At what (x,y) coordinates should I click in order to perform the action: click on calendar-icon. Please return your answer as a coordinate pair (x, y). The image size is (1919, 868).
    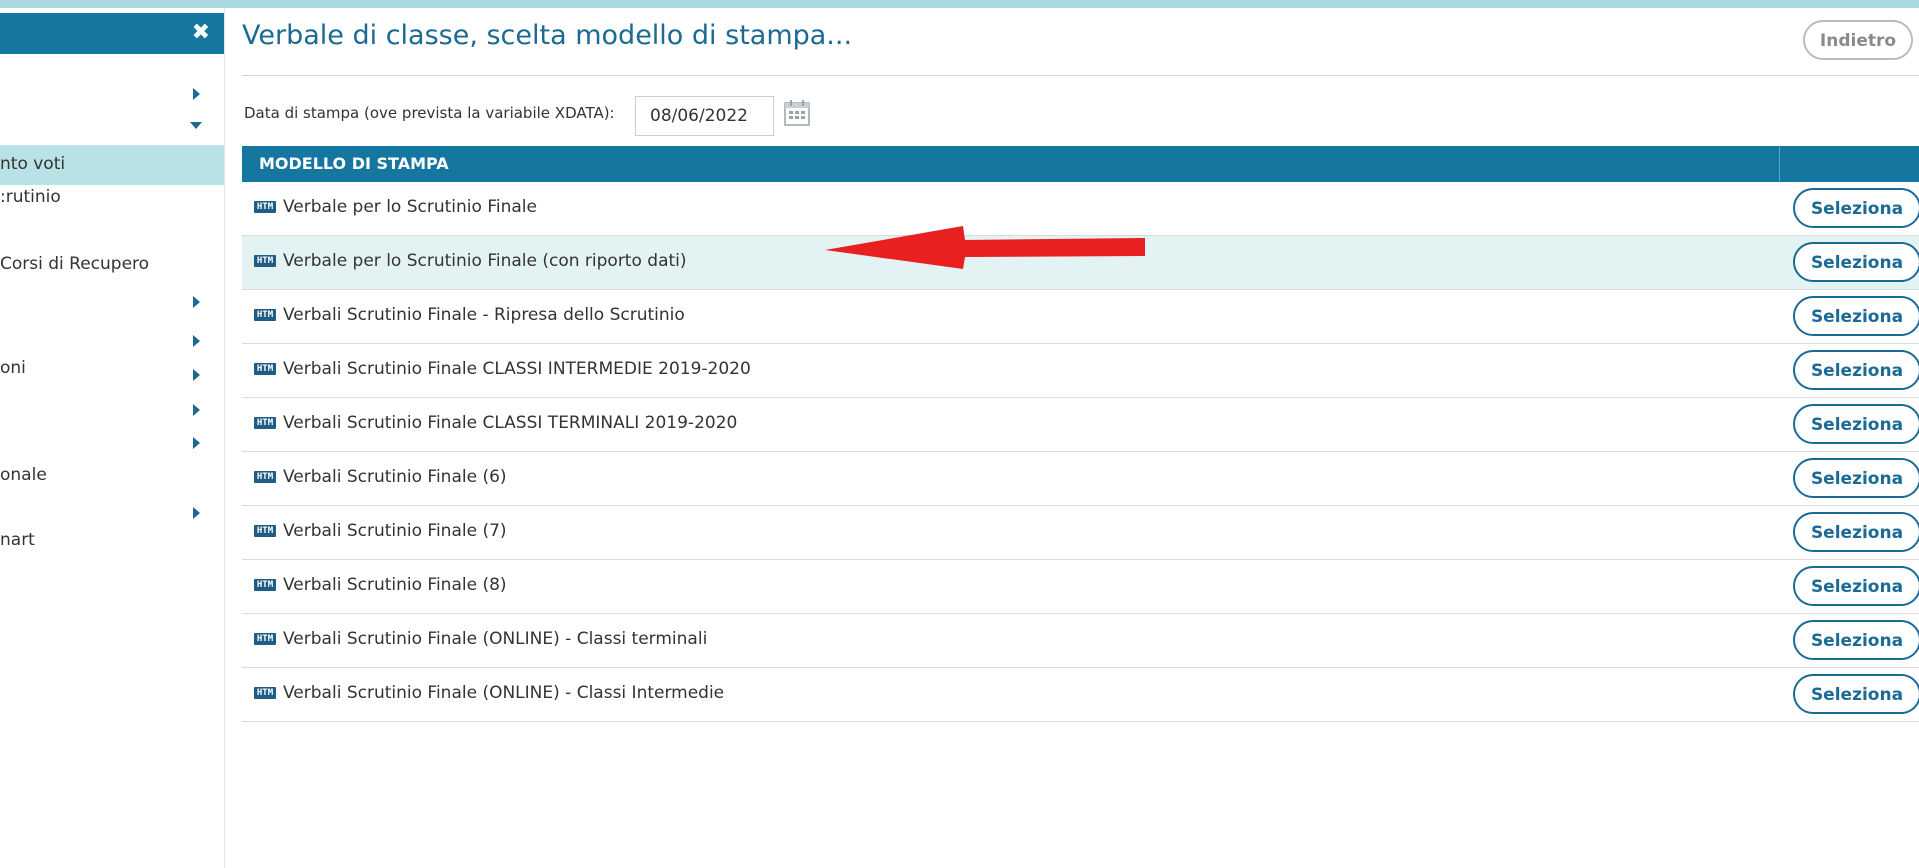
    Looking at the image, I should click on (797, 113).